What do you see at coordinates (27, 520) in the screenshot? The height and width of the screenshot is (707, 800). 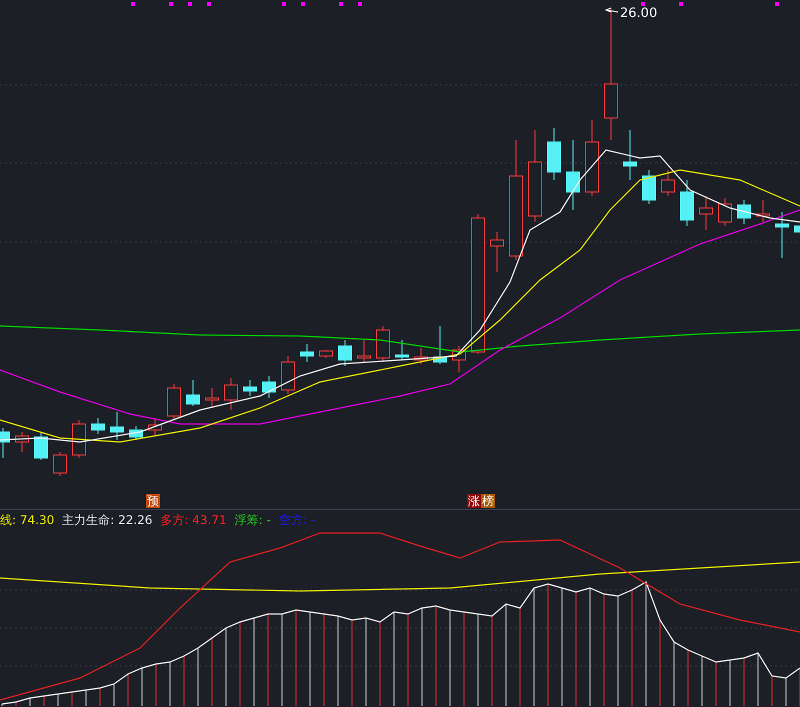 I see `indicator-value: 线: 74.30` at bounding box center [27, 520].